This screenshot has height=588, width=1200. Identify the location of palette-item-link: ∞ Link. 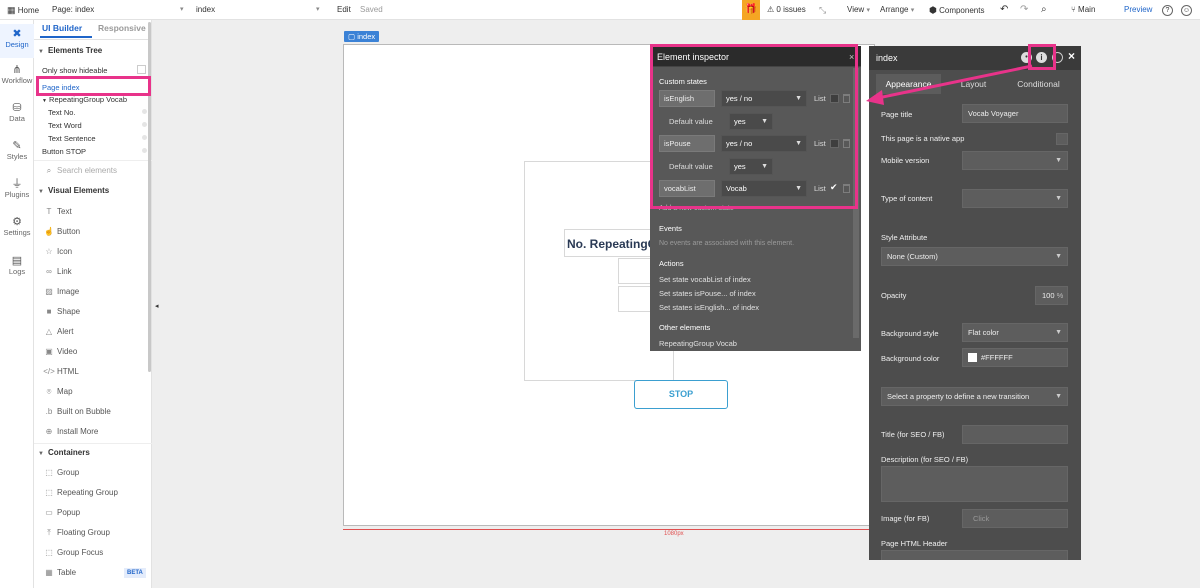
(57, 272).